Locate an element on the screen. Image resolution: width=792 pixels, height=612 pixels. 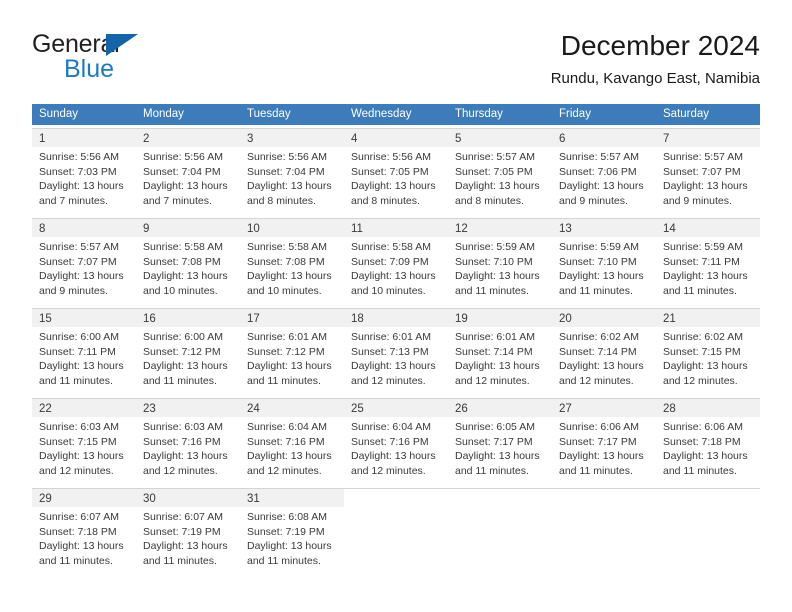
sunrise-text: Sunrise: 6:04 AM is located at coordinates (287, 427).